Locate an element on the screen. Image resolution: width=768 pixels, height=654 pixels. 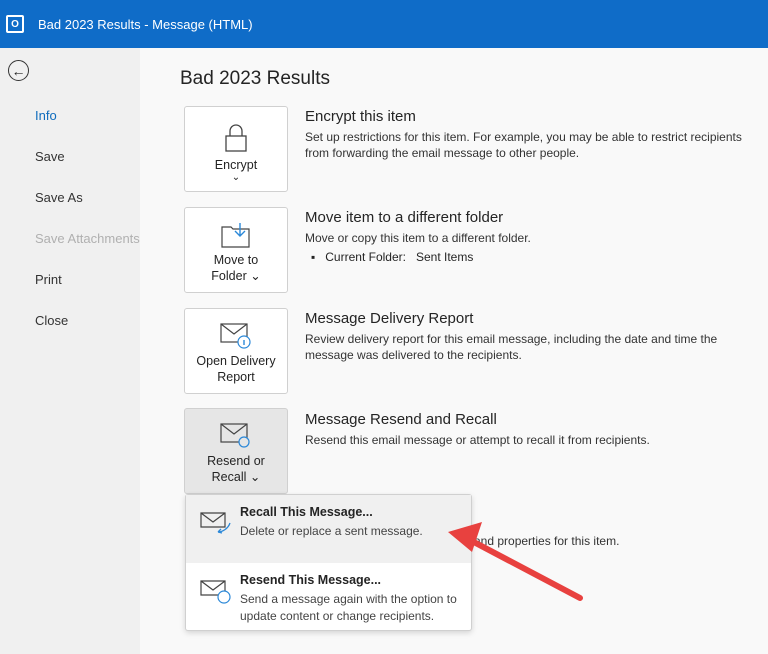
red-annotation-arrow is located at coordinates (515, 561).